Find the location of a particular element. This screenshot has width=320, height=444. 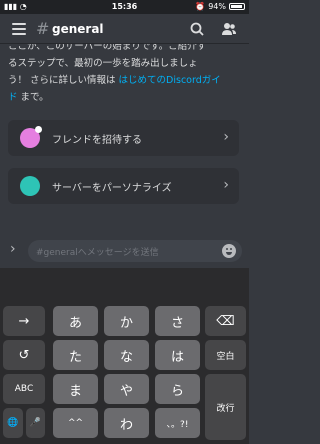

invite-friends-icon is located at coordinates (31, 137).